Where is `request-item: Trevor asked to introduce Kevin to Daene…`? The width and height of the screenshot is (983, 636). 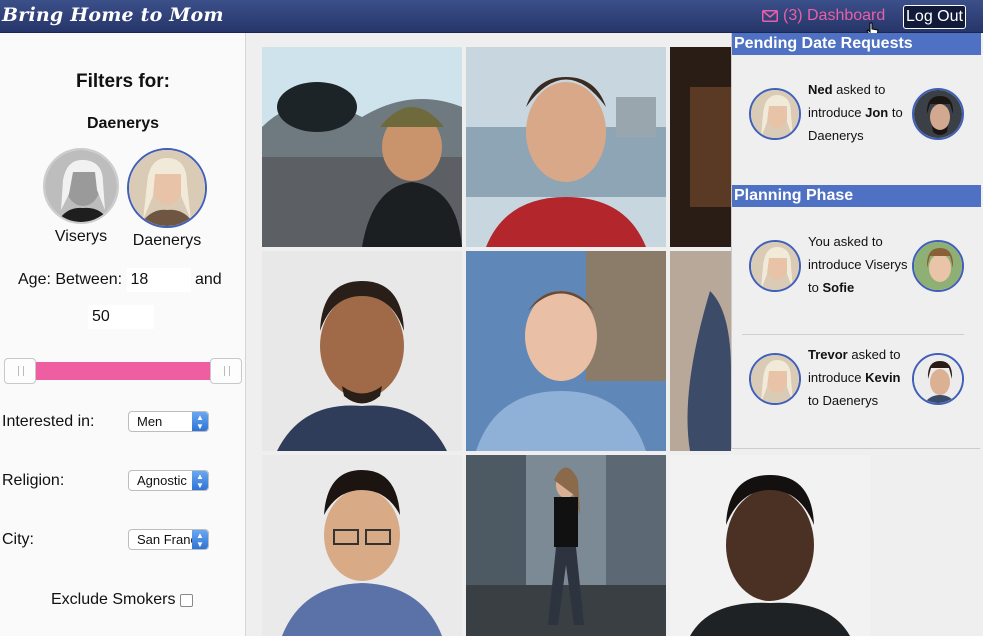 request-item: Trevor asked to introduce Kevin to Daene… is located at coordinates (856, 380).